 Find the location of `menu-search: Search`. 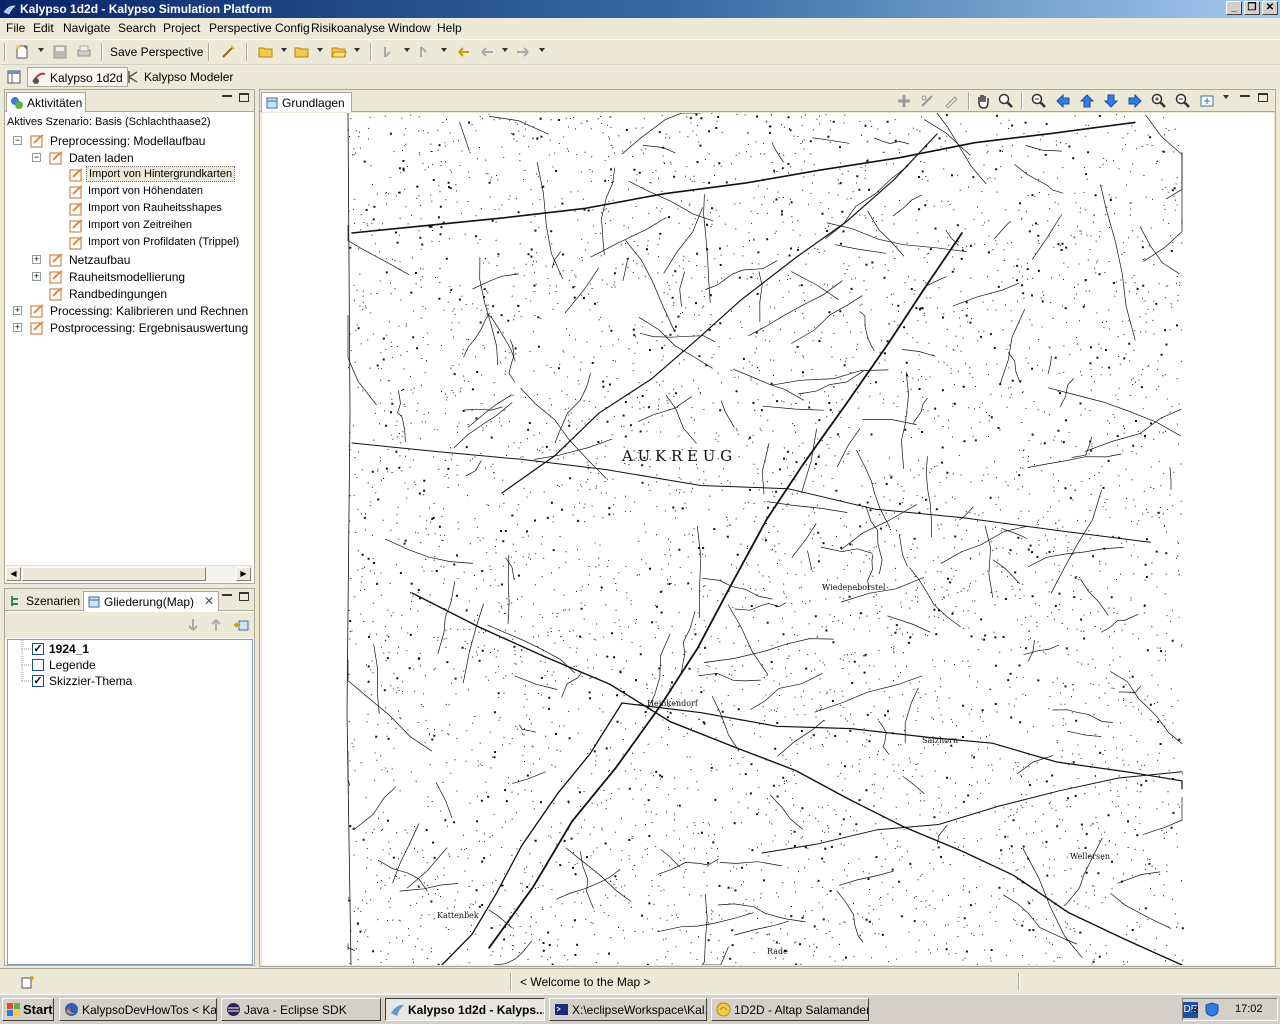

menu-search: Search is located at coordinates (137, 28).